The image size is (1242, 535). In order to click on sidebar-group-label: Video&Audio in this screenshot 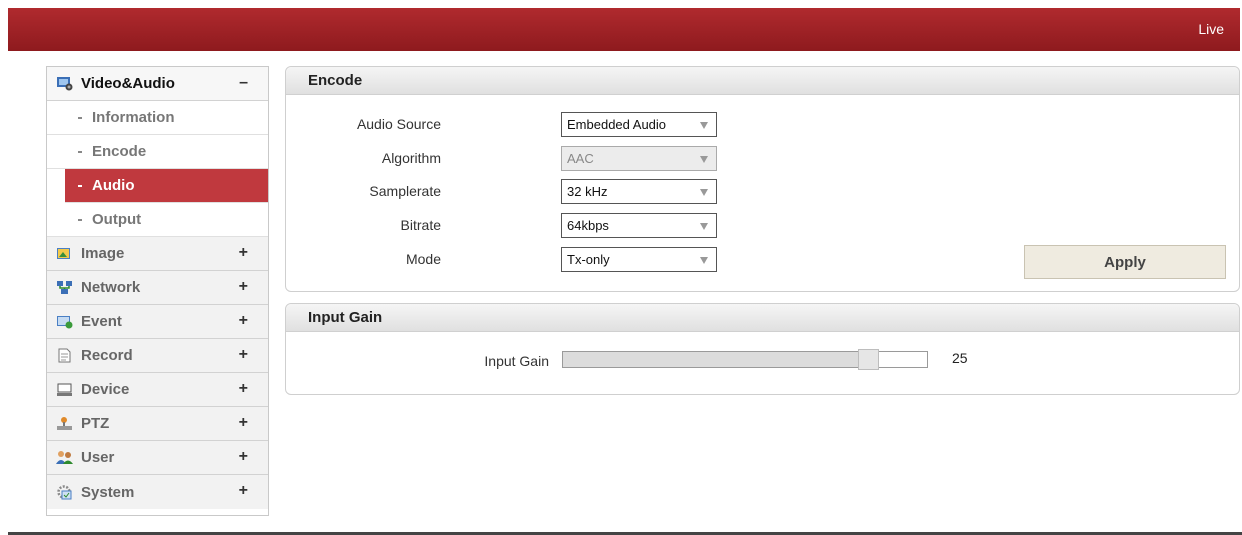, I will do `click(128, 83)`.